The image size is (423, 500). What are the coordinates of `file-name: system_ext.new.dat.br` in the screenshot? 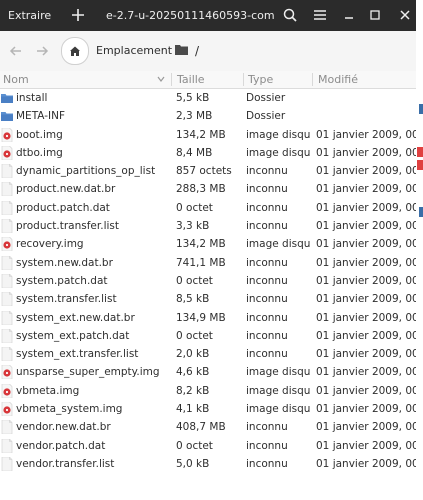 It's located at (75, 317).